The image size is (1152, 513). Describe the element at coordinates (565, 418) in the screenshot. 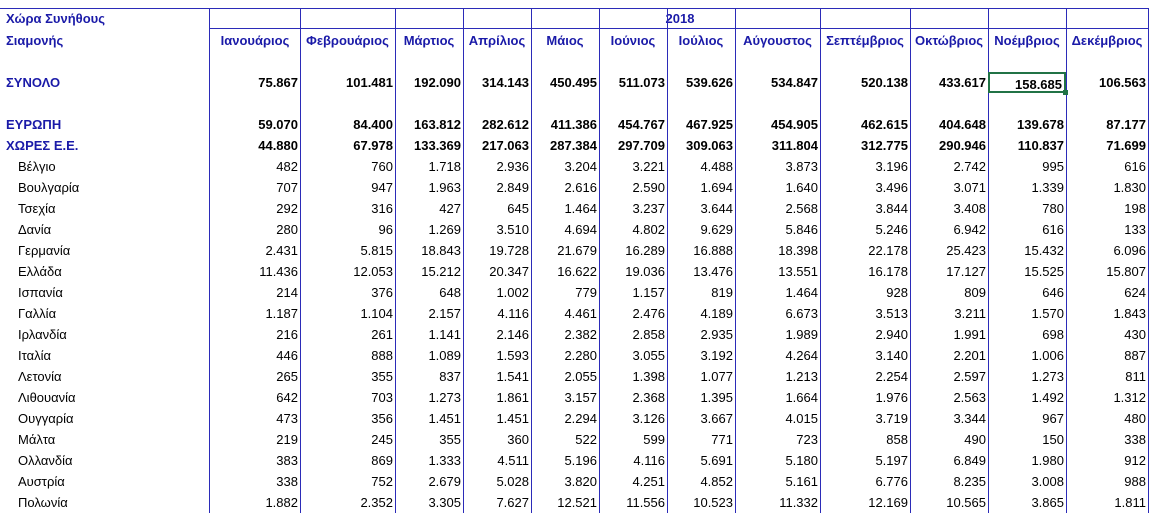

I see `table-cell: 2.294` at that location.